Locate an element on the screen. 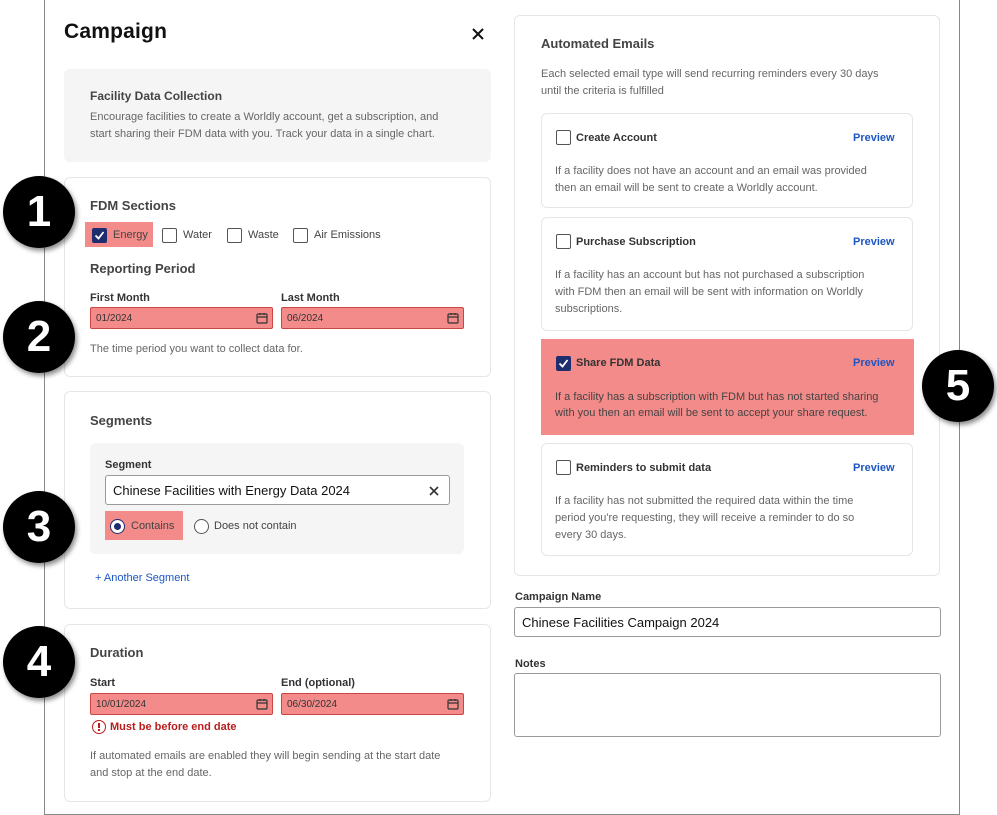 The width and height of the screenshot is (997, 815). notes-label: Notes is located at coordinates (530, 664).